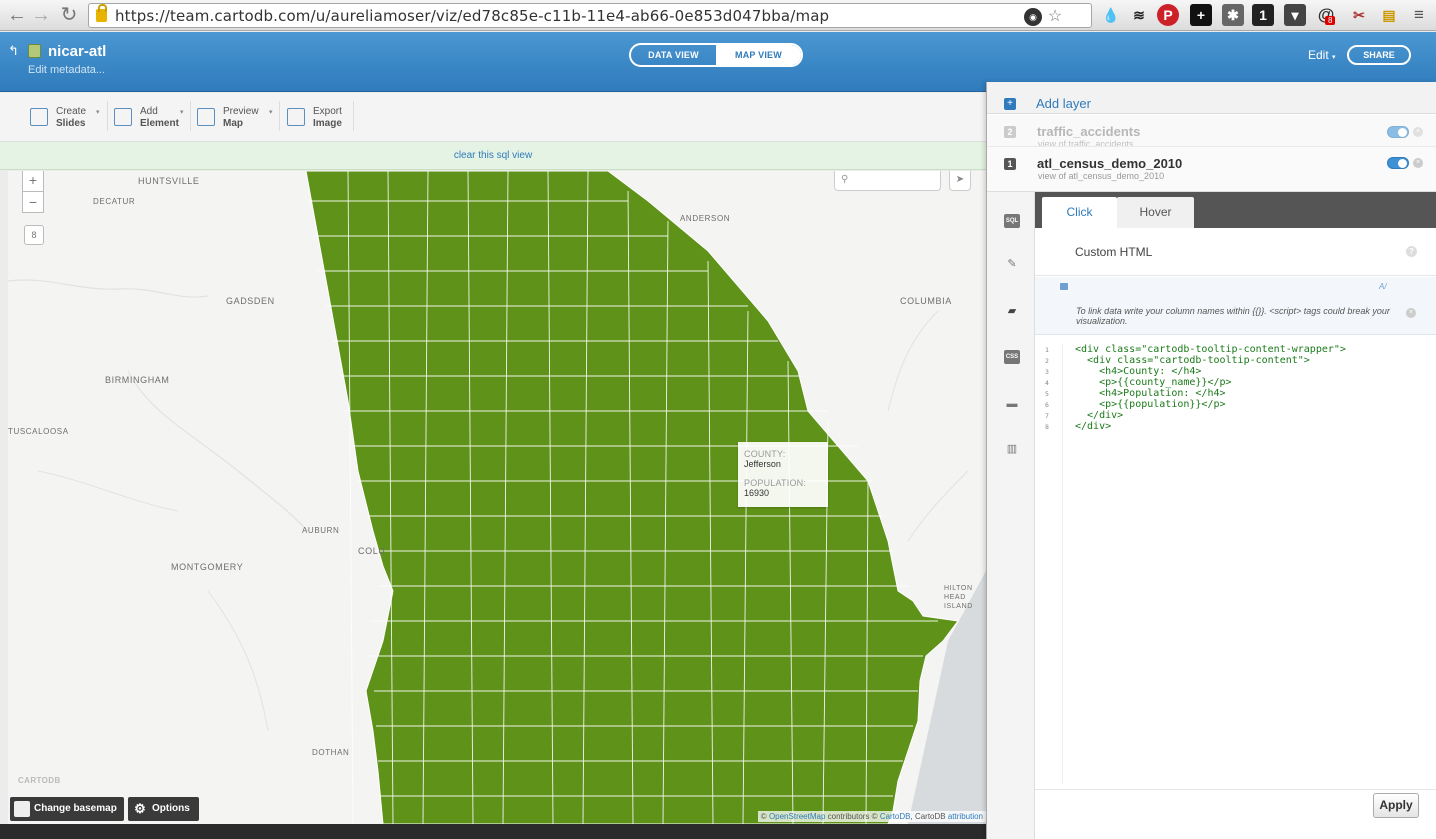  I want to click on sql-icon: SQL, so click(1012, 221).